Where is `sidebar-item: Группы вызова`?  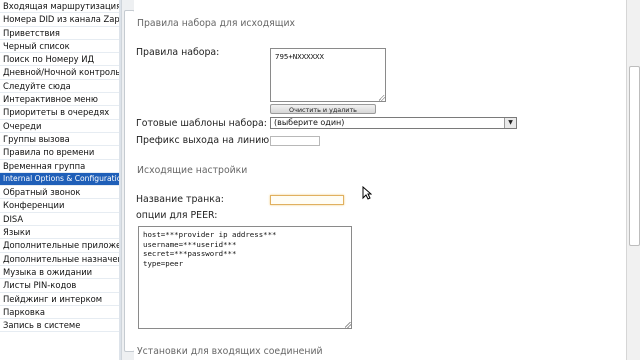
sidebar-item: Группы вызова is located at coordinates (59, 140).